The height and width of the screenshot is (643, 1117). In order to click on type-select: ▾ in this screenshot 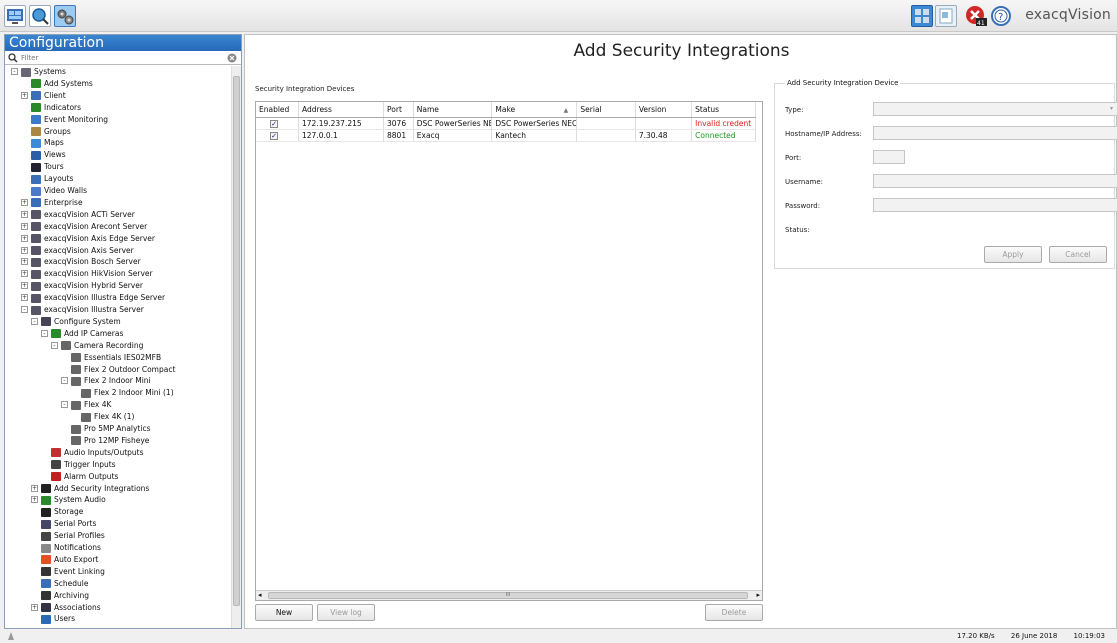, I will do `click(995, 109)`.